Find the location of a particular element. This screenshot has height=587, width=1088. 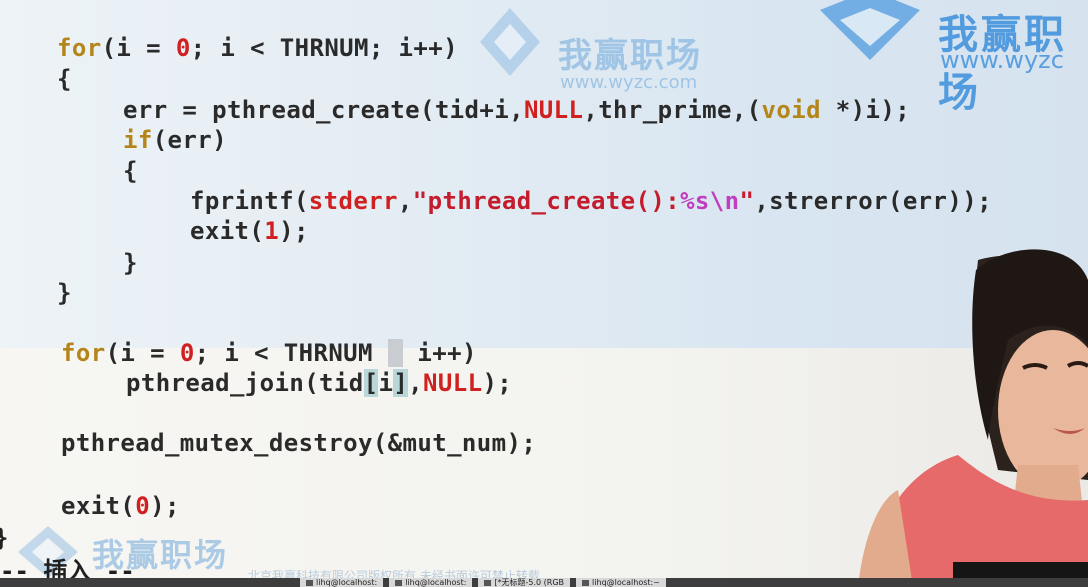

code-line: exit(1); is located at coordinates (249, 231).